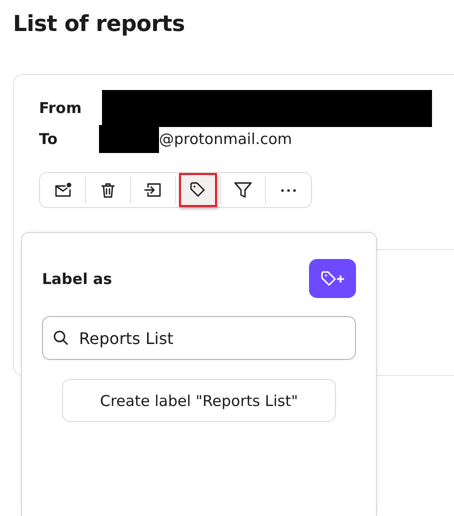 The width and height of the screenshot is (454, 516). I want to click on tag-plus-icon, so click(333, 279).